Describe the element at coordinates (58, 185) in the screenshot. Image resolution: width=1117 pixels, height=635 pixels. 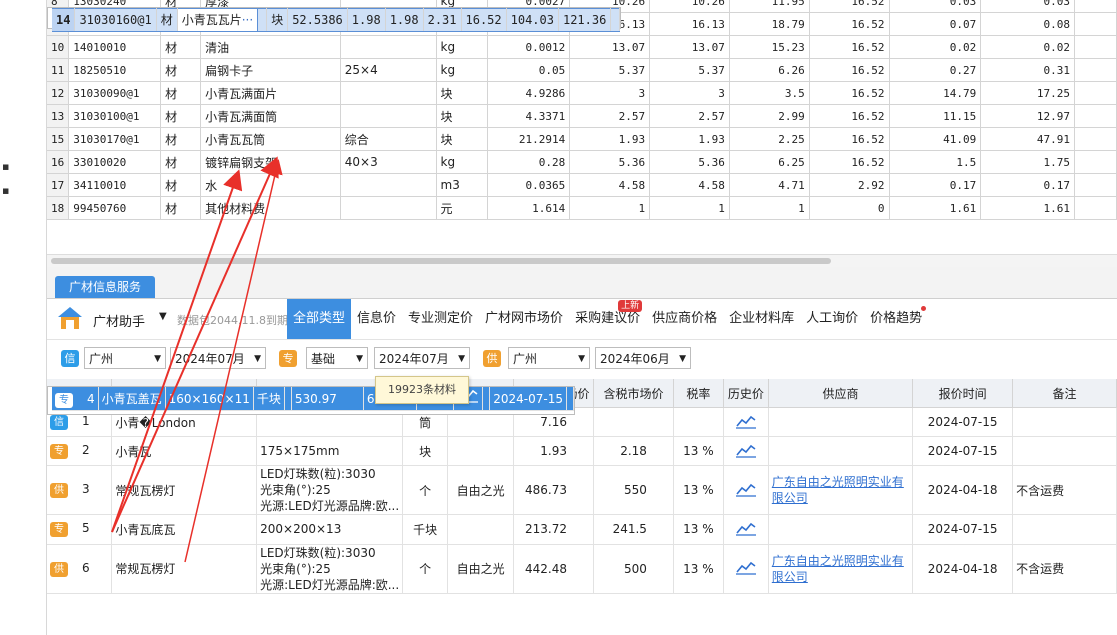
I see `row-number: 17` at that location.